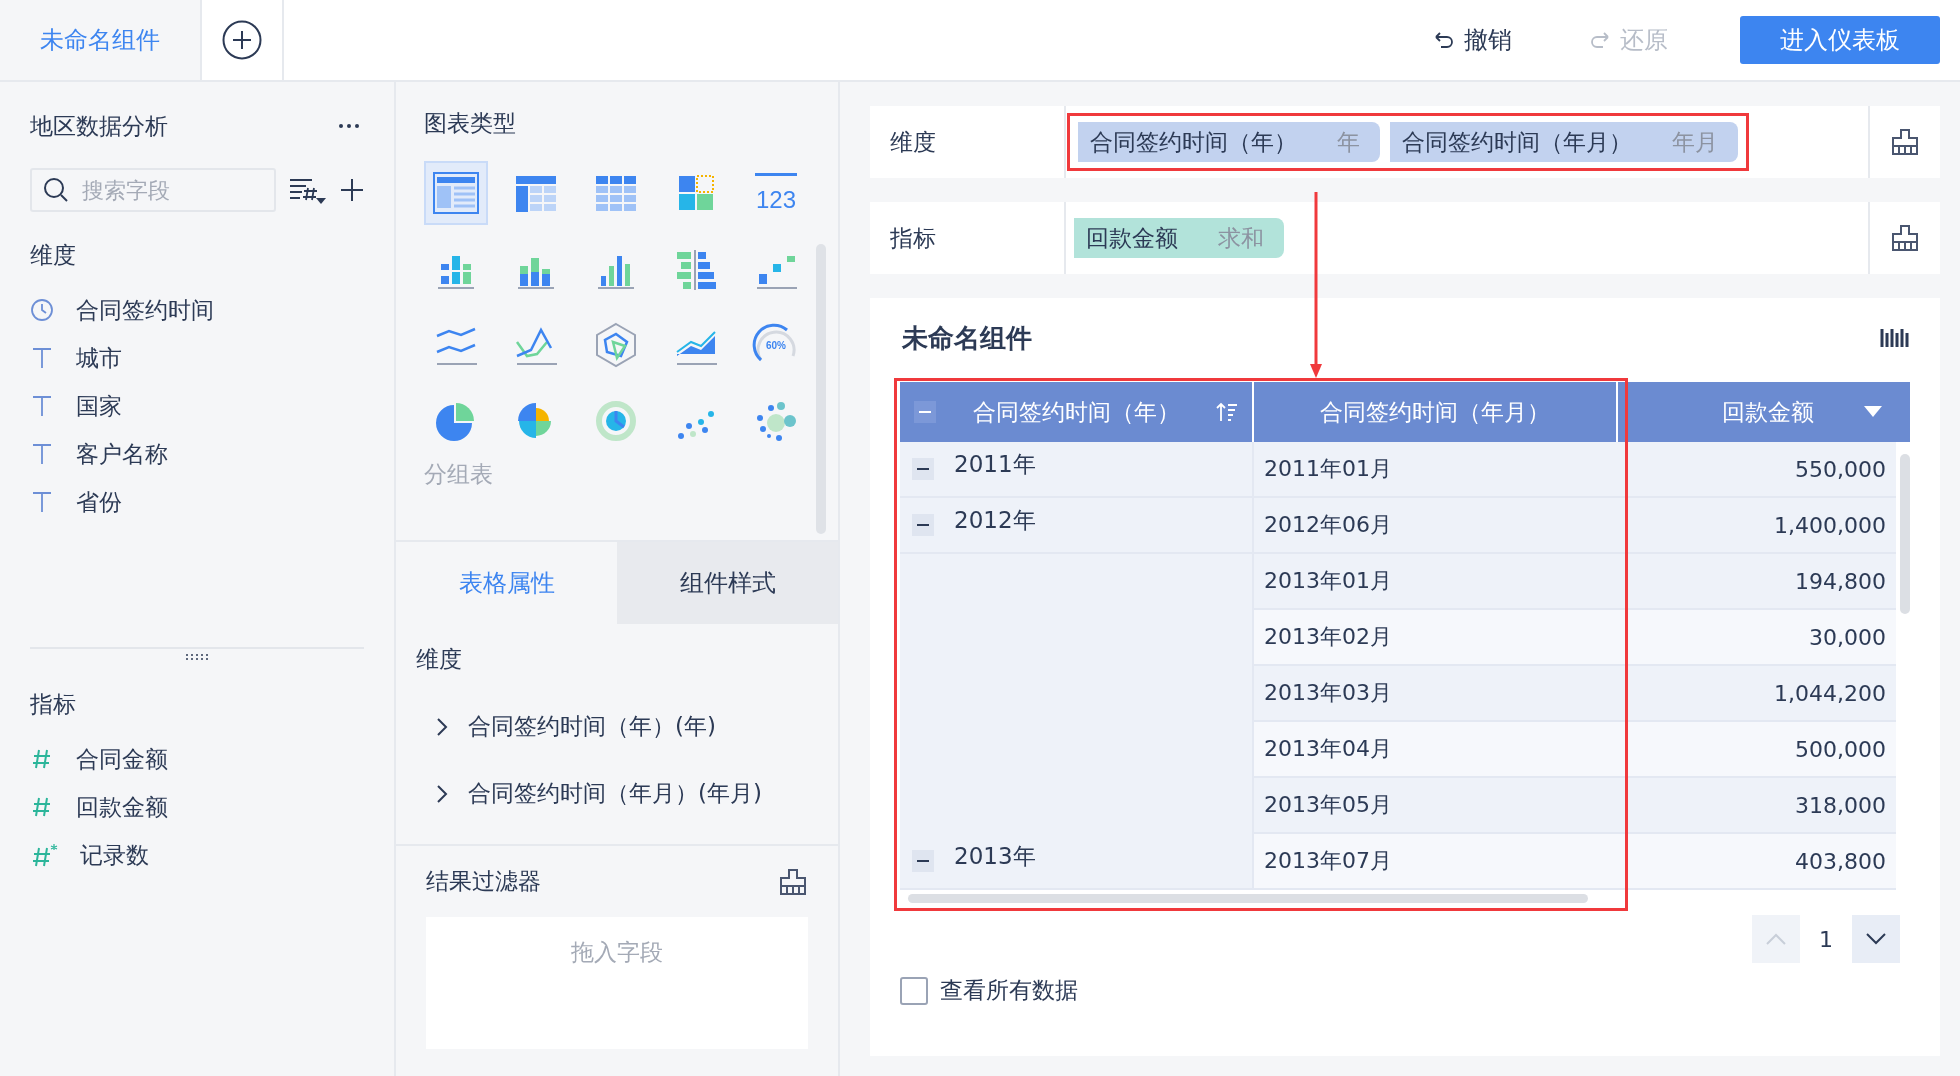 The width and height of the screenshot is (1960, 1076). I want to click on dropdown-caret-icon, so click(1873, 412).